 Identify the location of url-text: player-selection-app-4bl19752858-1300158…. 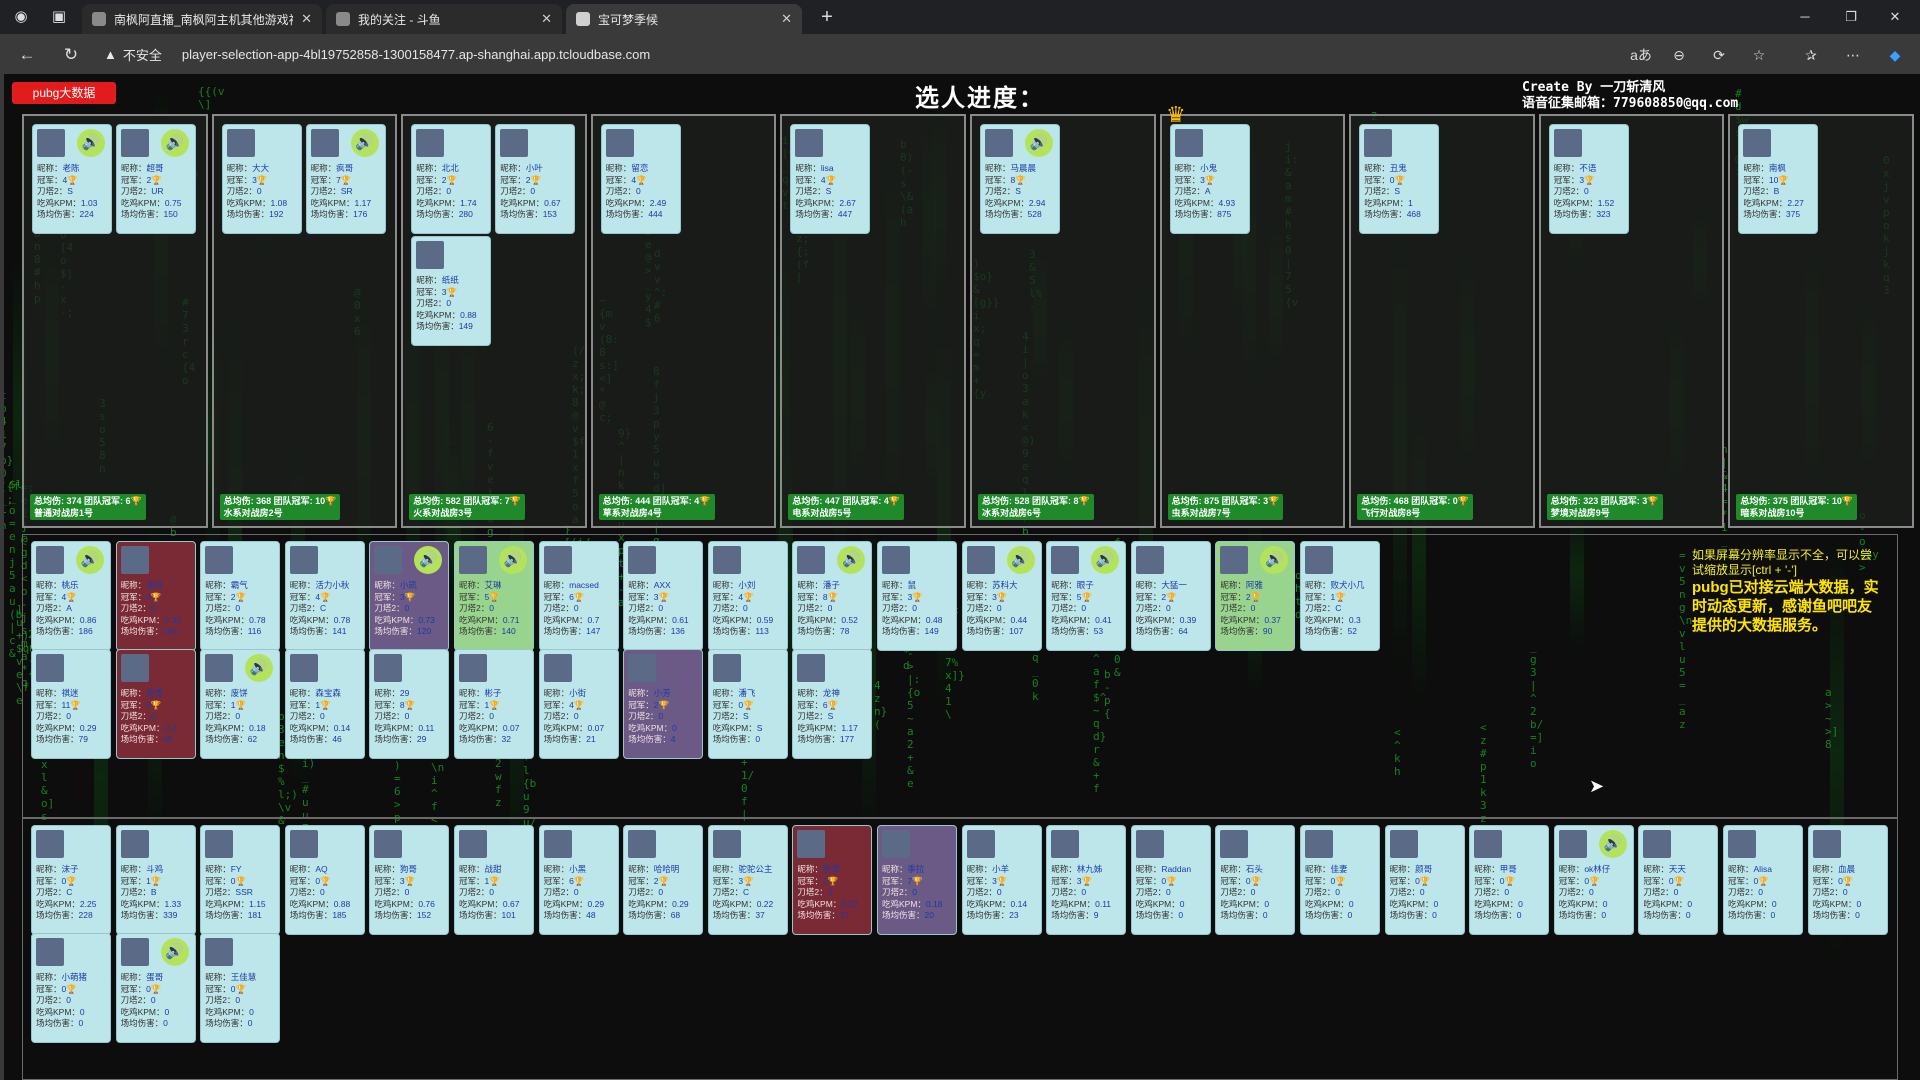
(416, 54).